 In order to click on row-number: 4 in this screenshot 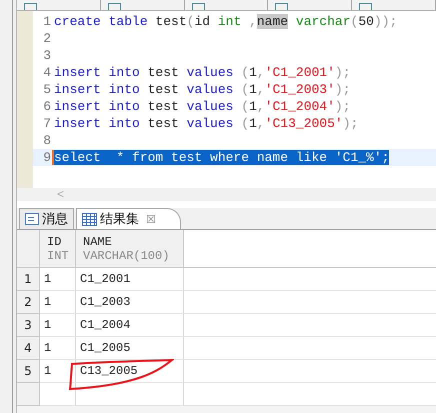, I will do `click(28, 348)`.